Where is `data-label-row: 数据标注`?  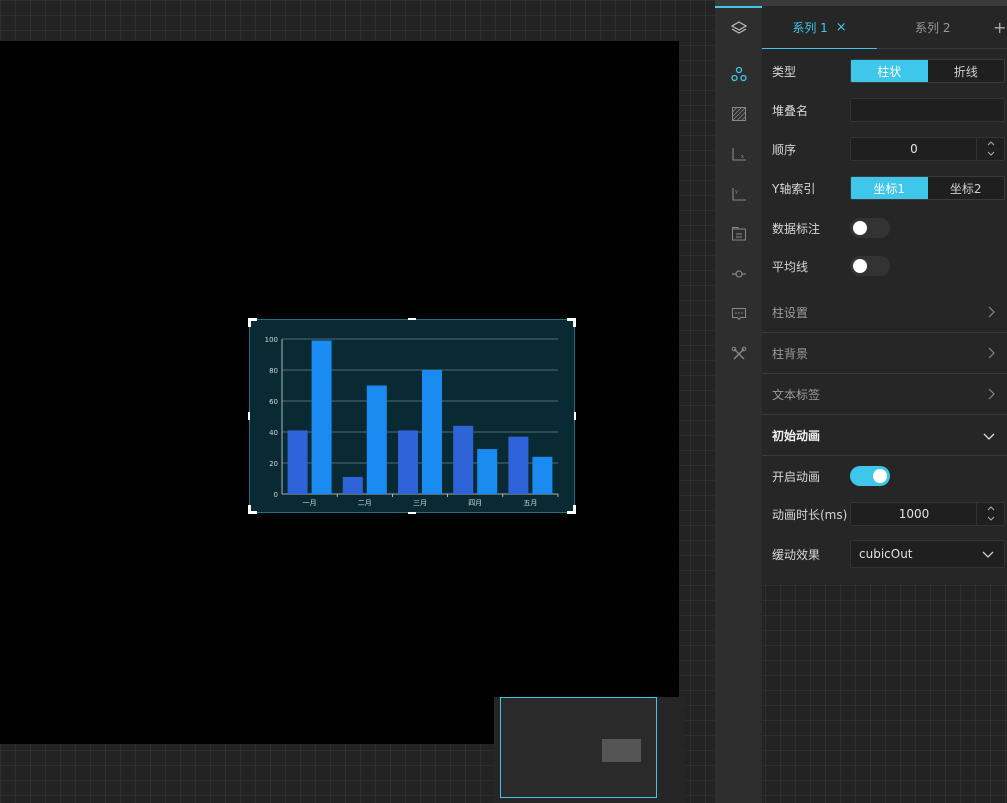
data-label-row: 数据标注 is located at coordinates (889, 228).